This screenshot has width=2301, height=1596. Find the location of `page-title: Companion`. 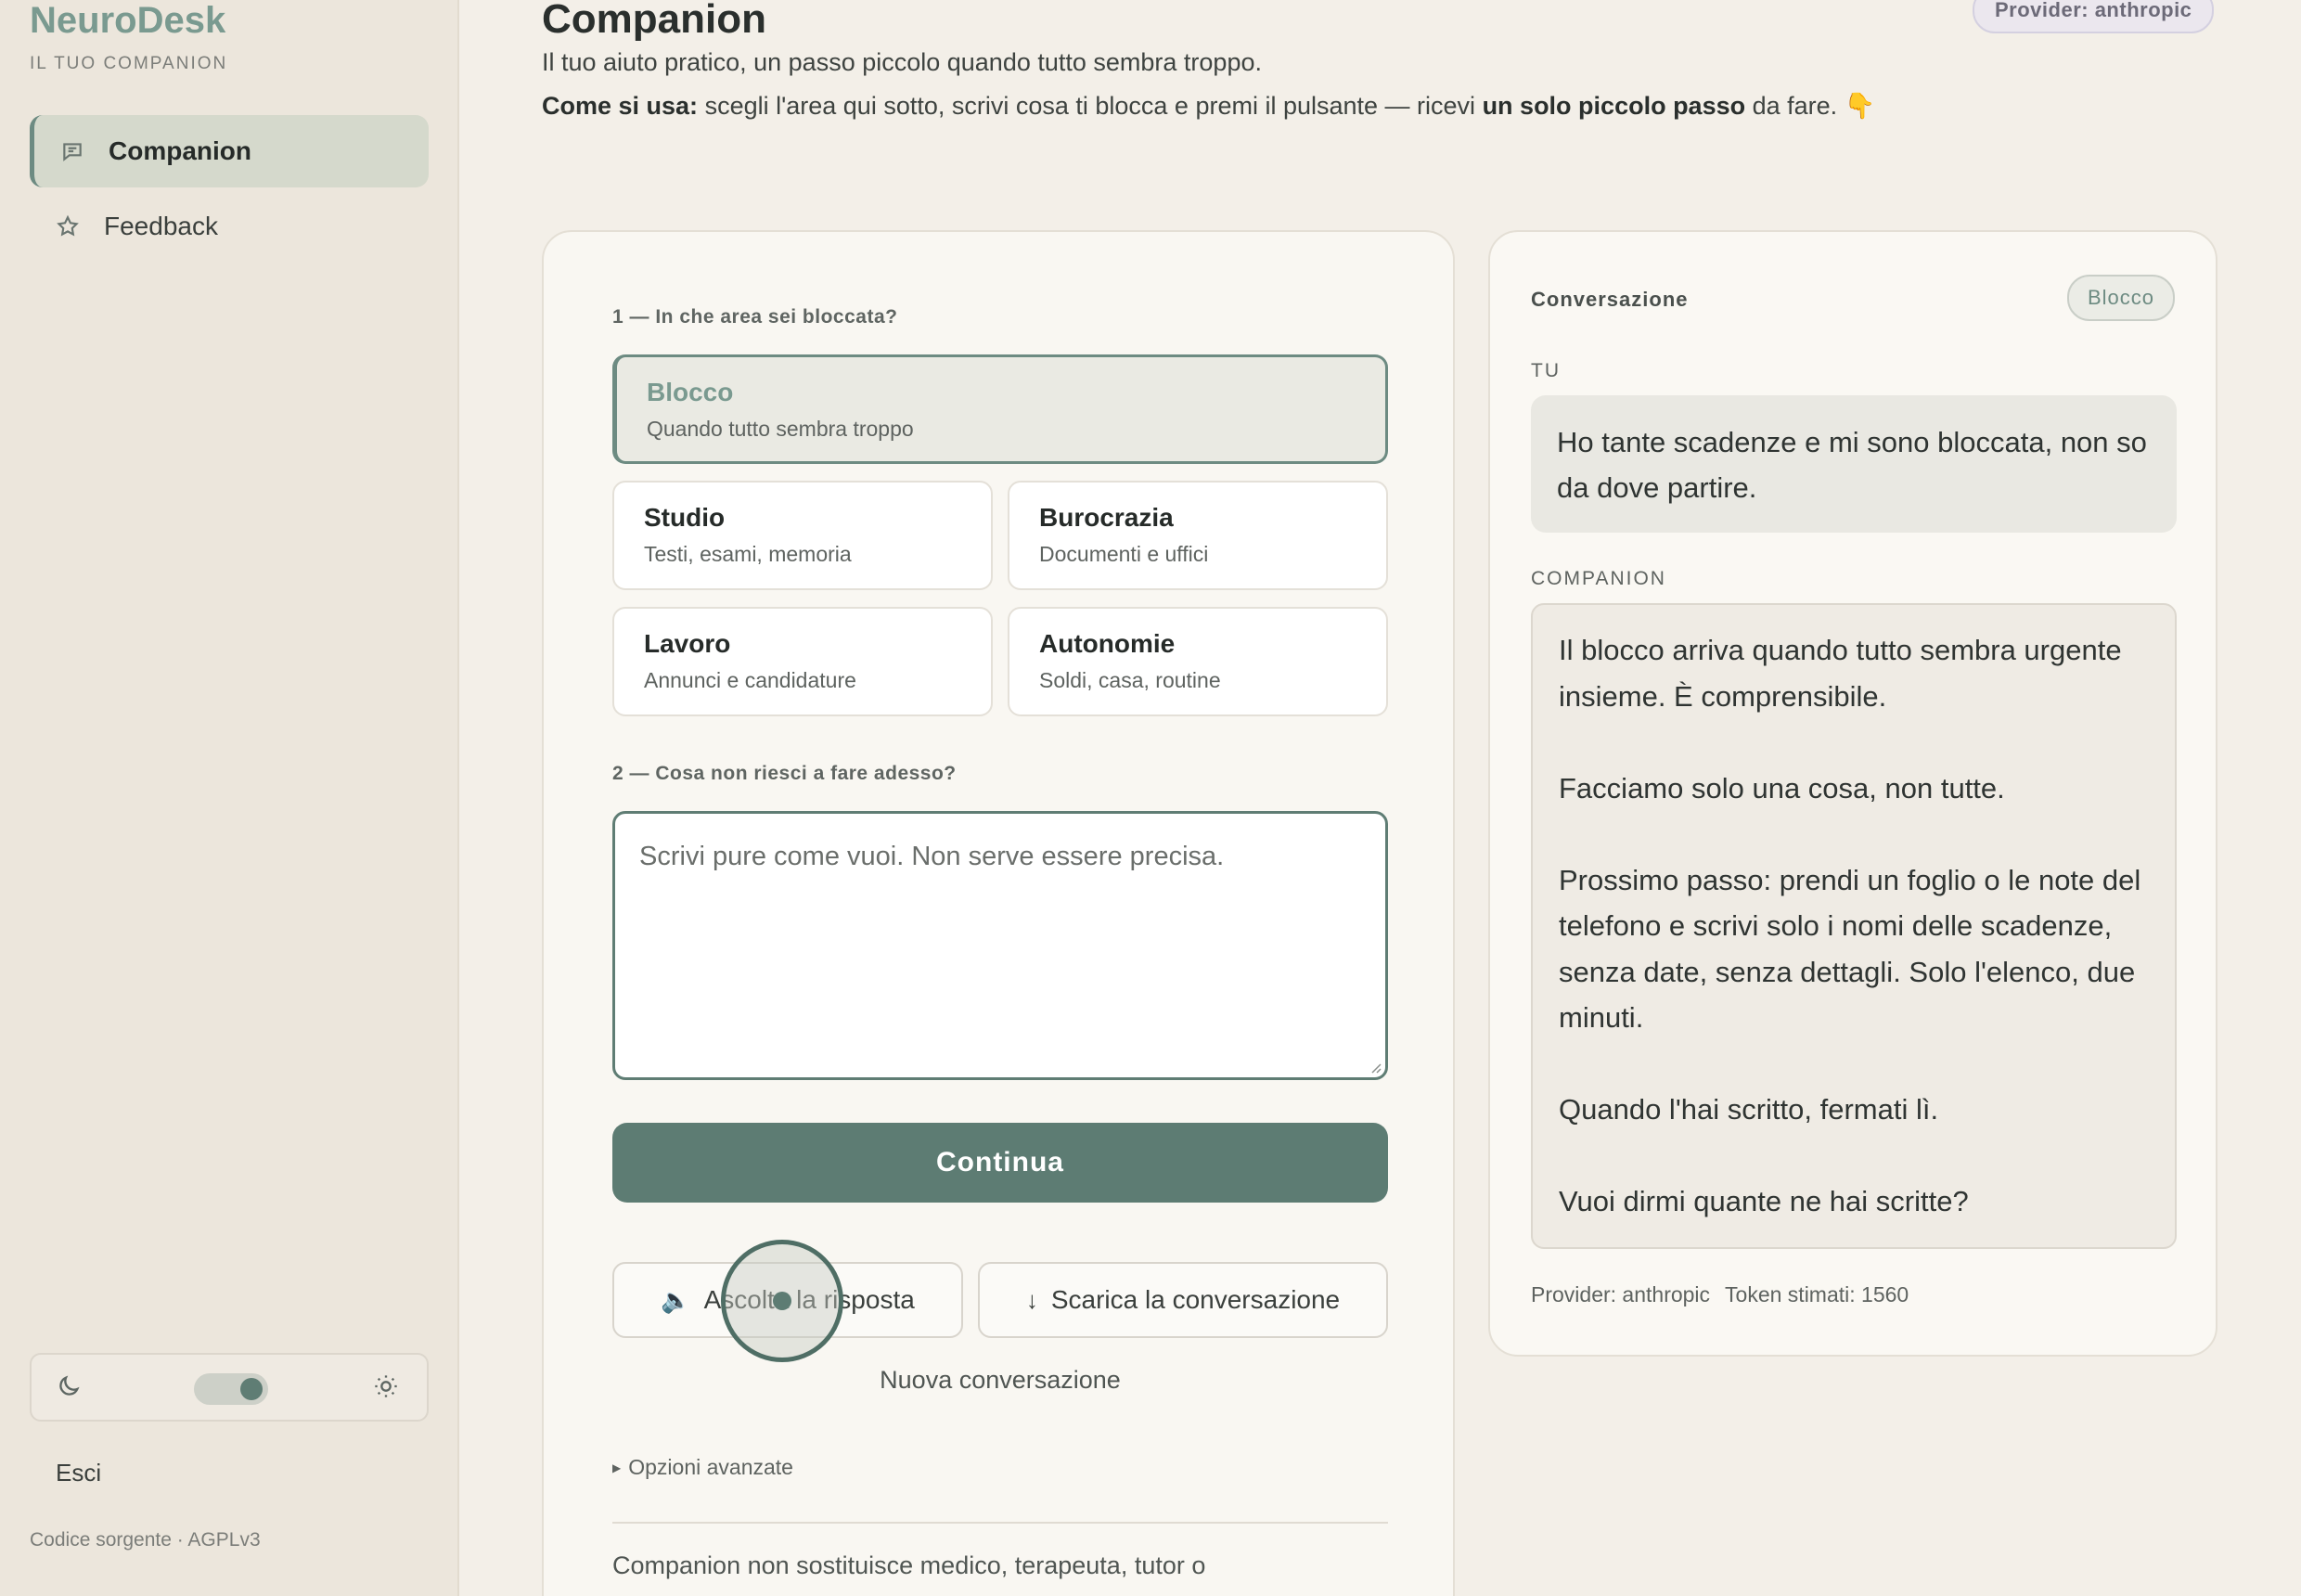

page-title: Companion is located at coordinates (654, 21).